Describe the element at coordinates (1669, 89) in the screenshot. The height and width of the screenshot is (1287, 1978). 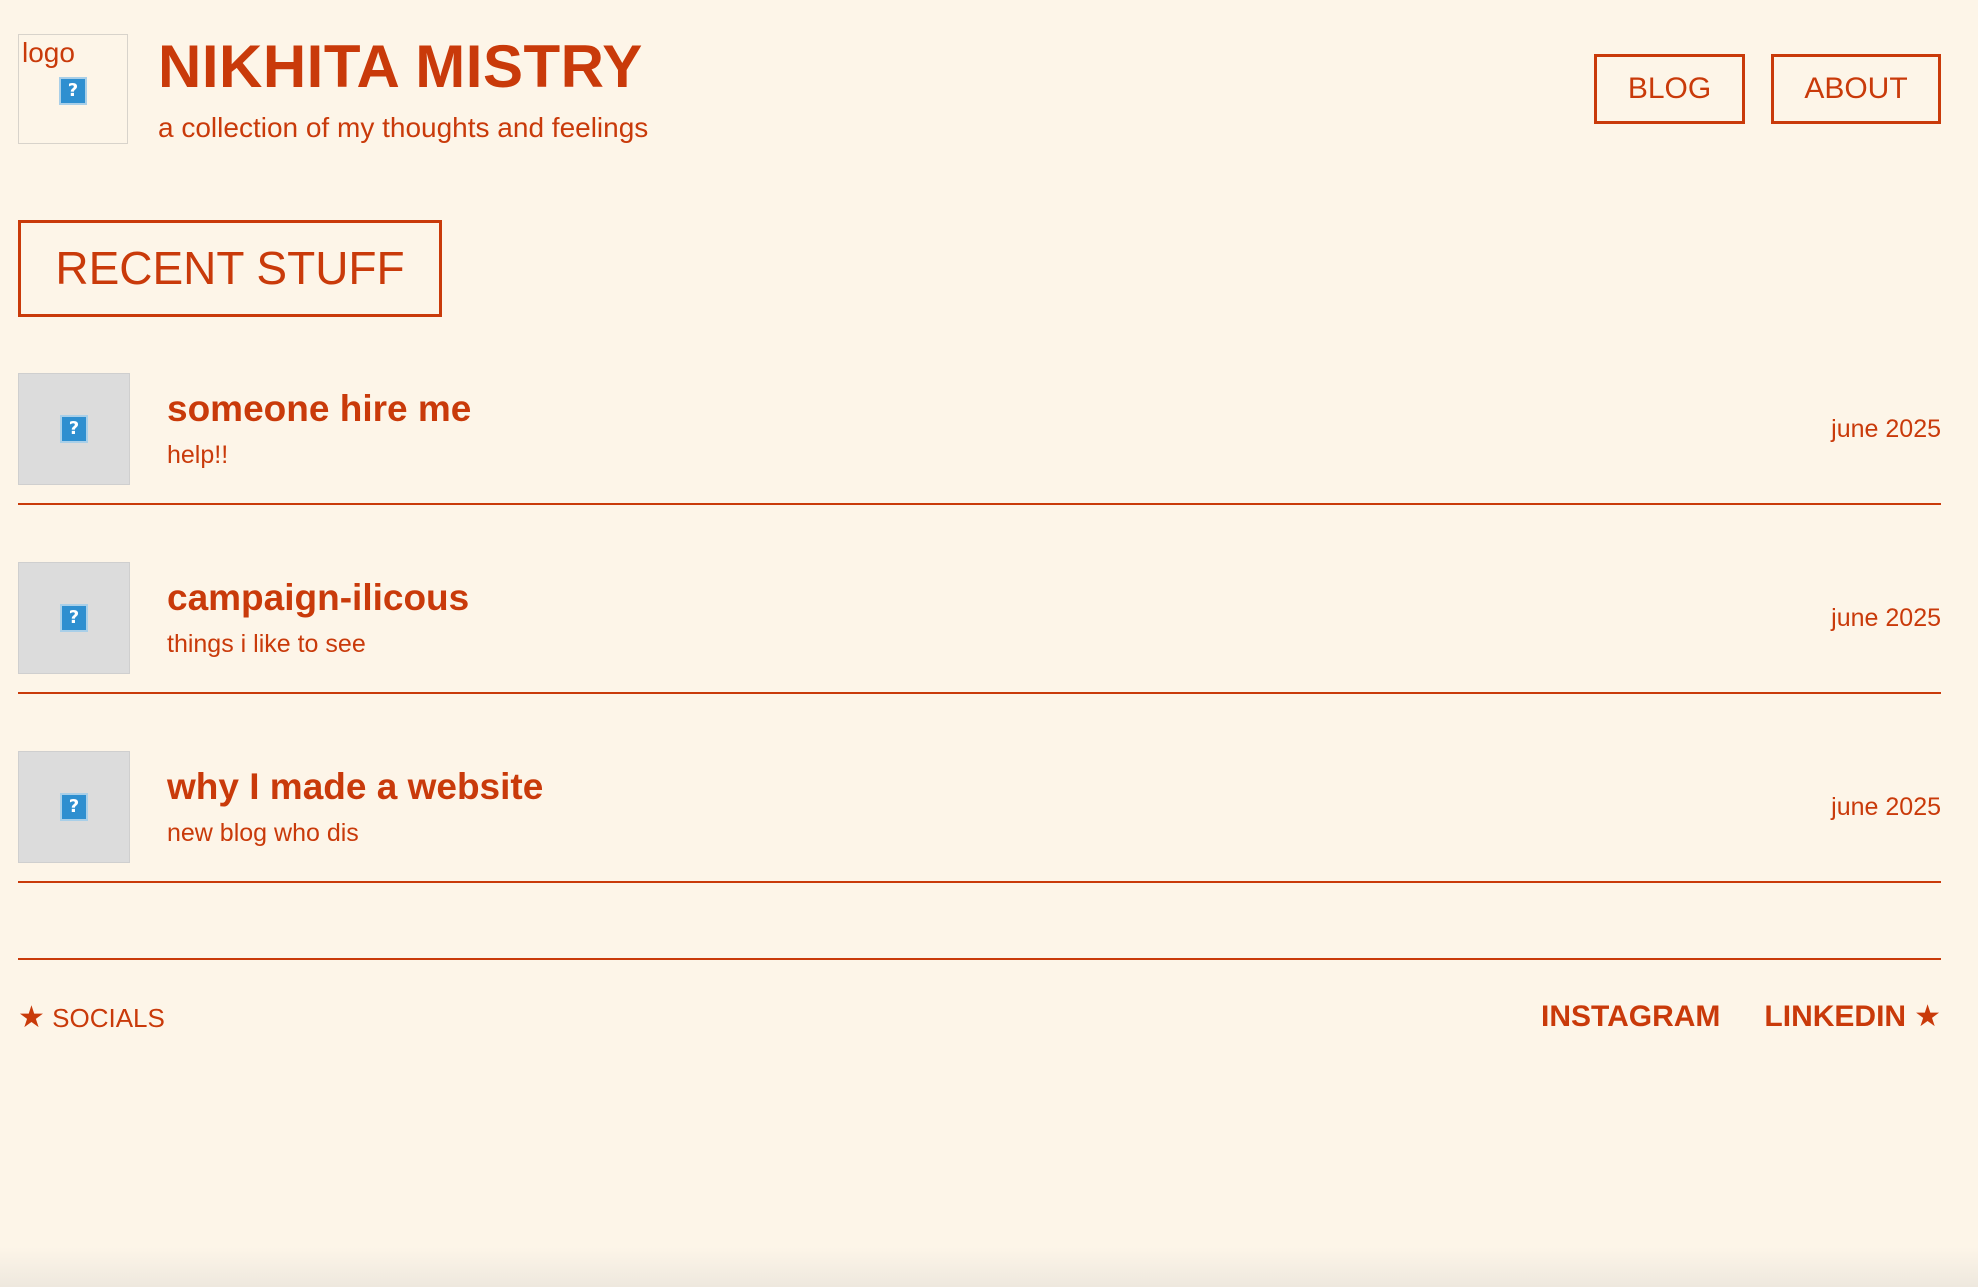
I see `nav-blog-button: BLOG` at that location.